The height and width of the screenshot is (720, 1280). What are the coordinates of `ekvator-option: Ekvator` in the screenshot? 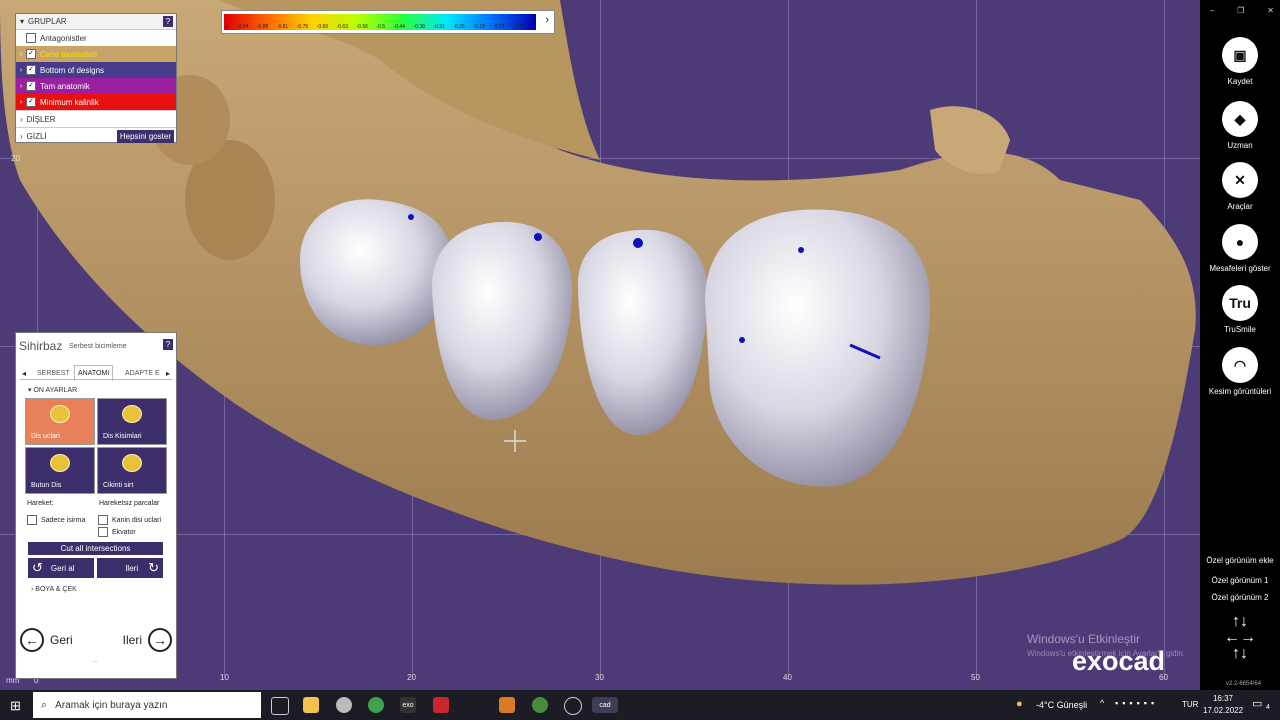 It's located at (116, 532).